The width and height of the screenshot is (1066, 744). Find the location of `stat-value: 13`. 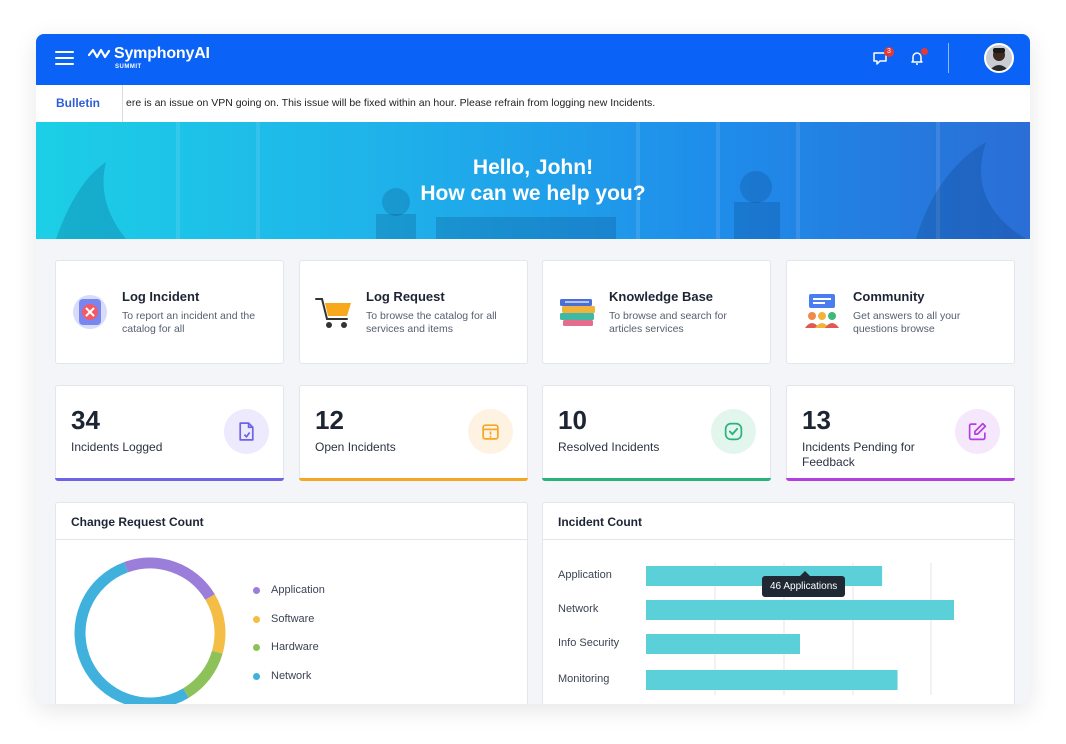

stat-value: 13 is located at coordinates (816, 420).